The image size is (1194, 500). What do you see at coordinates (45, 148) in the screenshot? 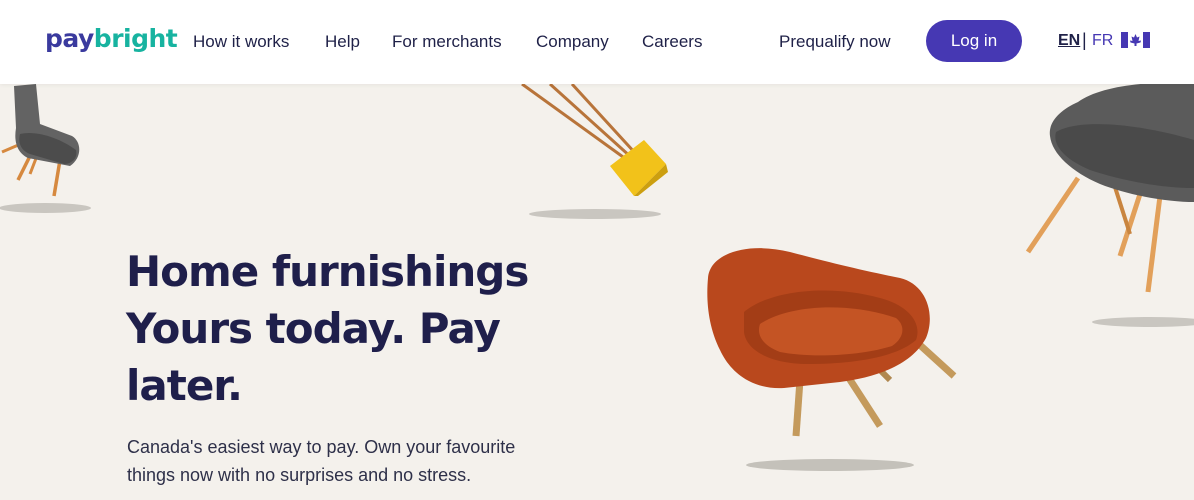
I see `gray-chair-left-image` at bounding box center [45, 148].